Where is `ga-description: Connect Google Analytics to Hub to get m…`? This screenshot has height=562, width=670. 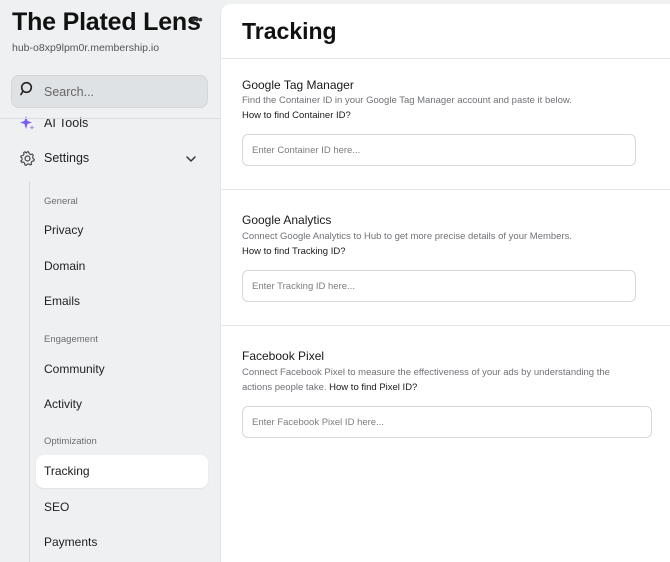 ga-description: Connect Google Analytics to Hub to get m… is located at coordinates (407, 236).